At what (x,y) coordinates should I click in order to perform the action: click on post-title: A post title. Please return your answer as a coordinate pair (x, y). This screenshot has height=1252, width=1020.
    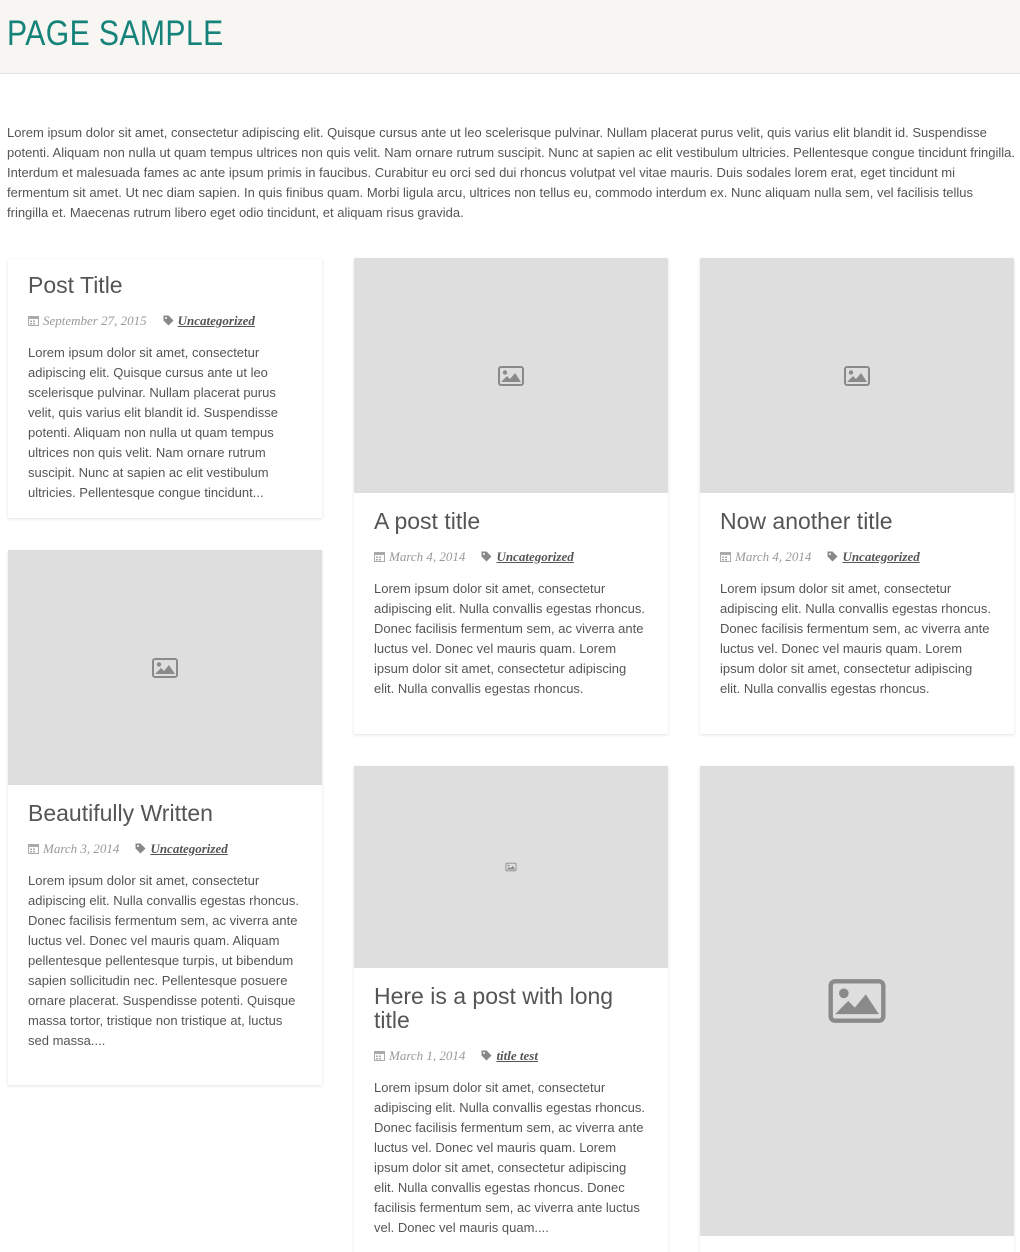
    Looking at the image, I should click on (511, 521).